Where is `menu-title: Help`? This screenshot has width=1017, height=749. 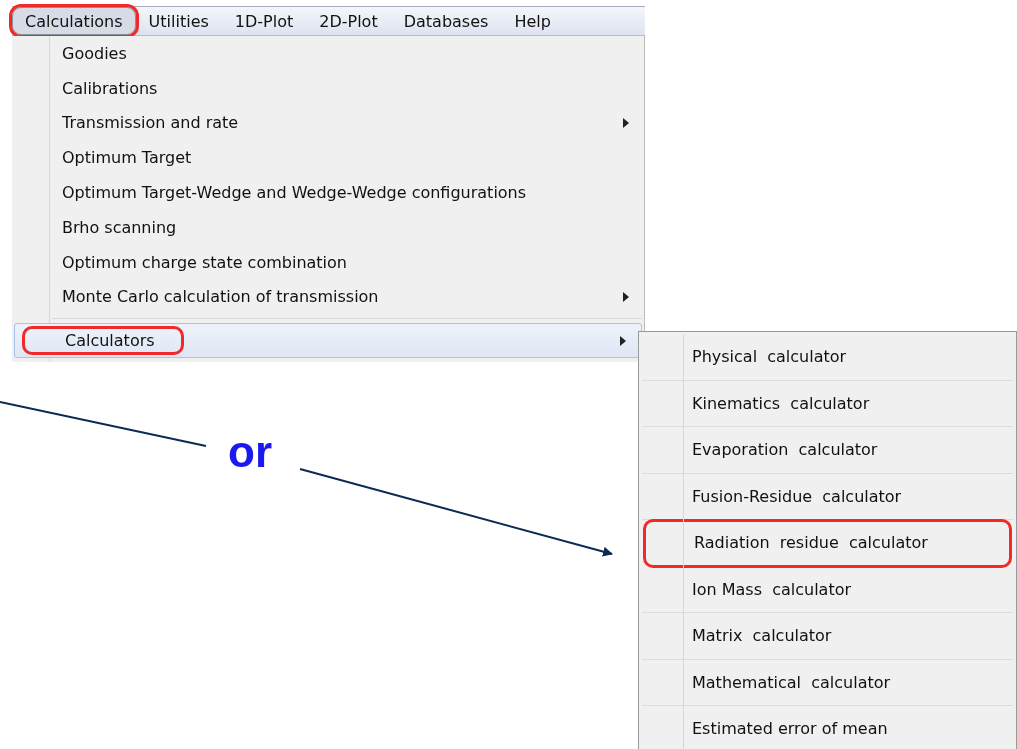 menu-title: Help is located at coordinates (532, 21).